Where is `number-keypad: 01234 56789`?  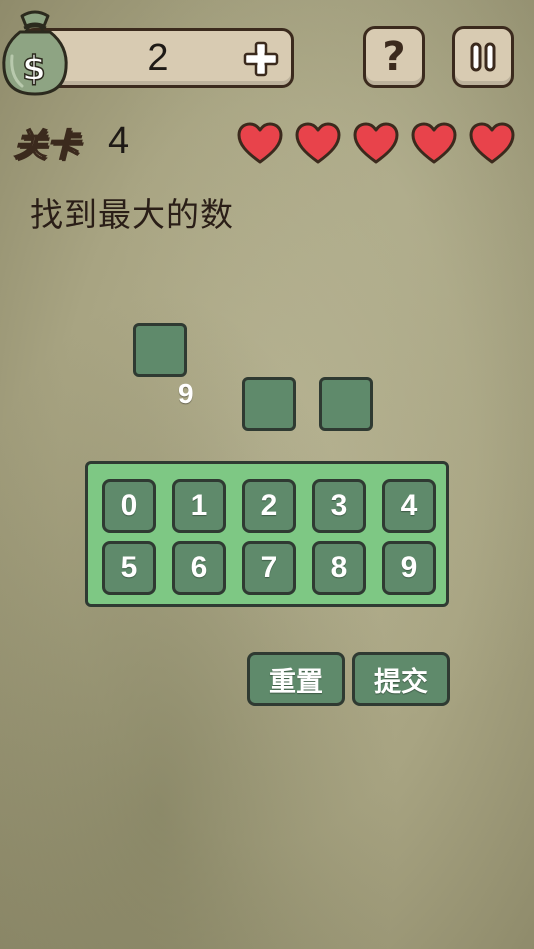 number-keypad: 01234 56789 is located at coordinates (267, 534).